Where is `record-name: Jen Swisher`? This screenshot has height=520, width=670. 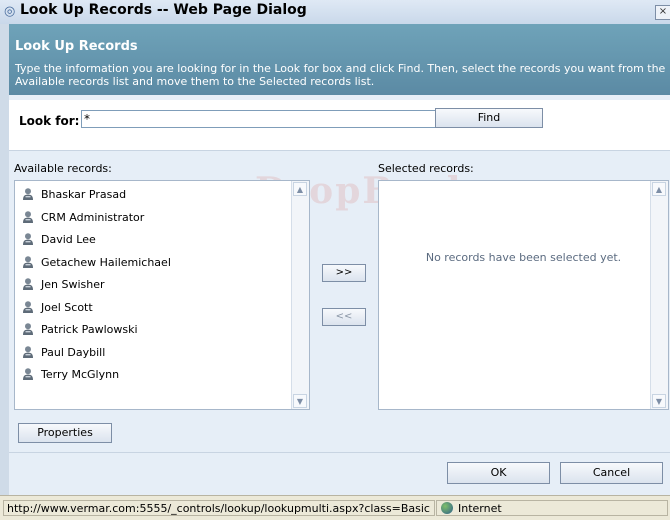 record-name: Jen Swisher is located at coordinates (73, 284).